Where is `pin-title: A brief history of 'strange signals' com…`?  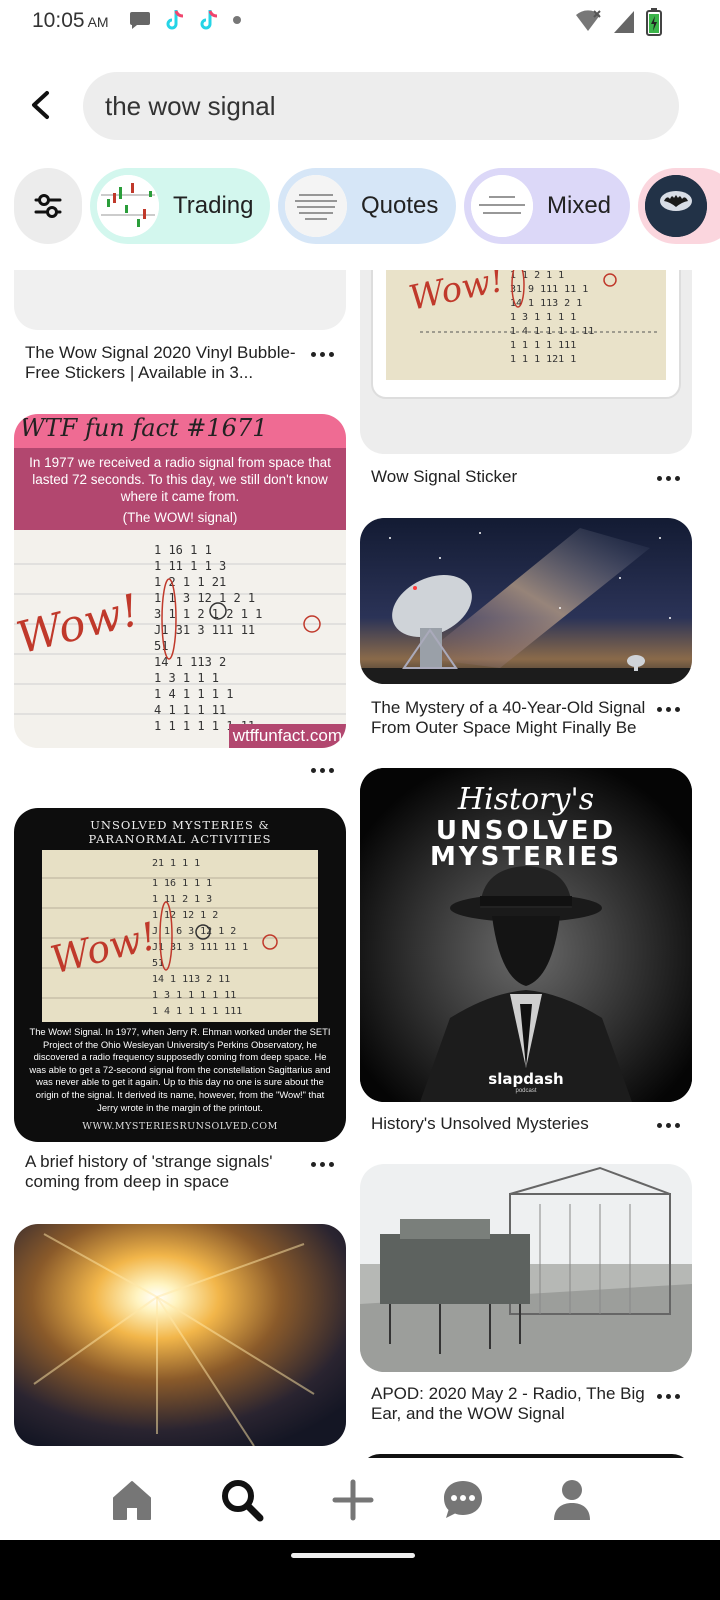
pin-title: A brief history of 'strange signals' com… is located at coordinates (167, 1172).